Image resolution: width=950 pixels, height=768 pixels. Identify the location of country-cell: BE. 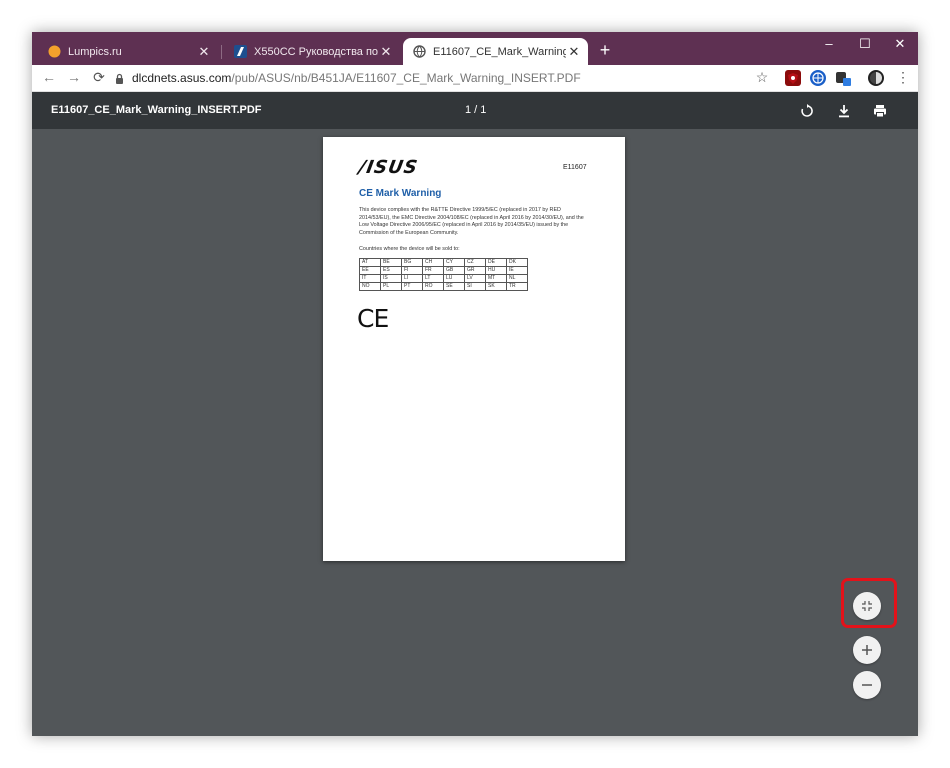
(391, 262).